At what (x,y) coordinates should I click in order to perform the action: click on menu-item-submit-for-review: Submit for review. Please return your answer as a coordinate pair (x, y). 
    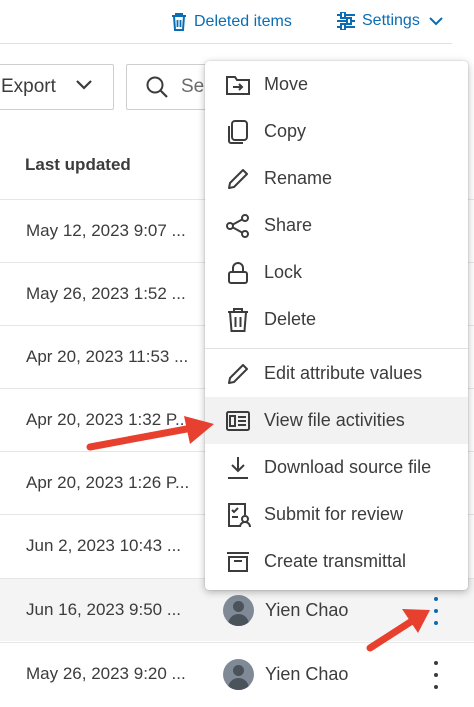
    Looking at the image, I should click on (336, 514).